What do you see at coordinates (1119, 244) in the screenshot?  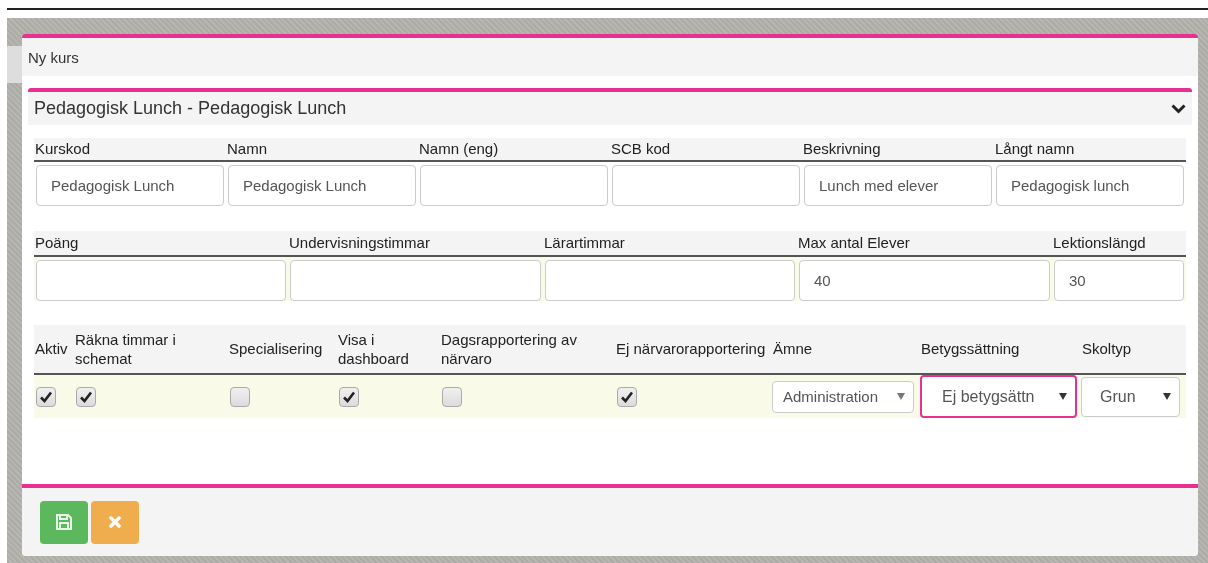 I see `field-label: Lektionslängd` at bounding box center [1119, 244].